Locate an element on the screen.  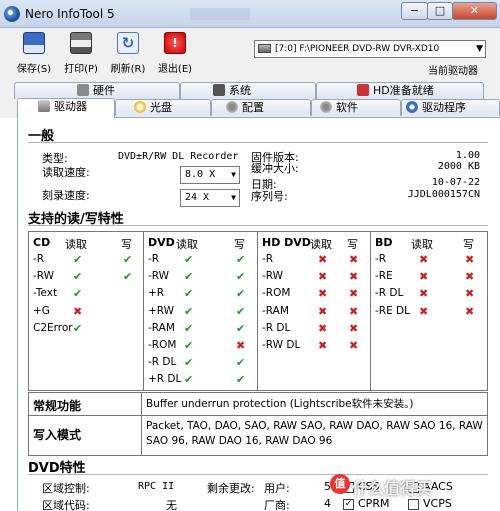
region-control-value: RPC II is located at coordinates (156, 486).